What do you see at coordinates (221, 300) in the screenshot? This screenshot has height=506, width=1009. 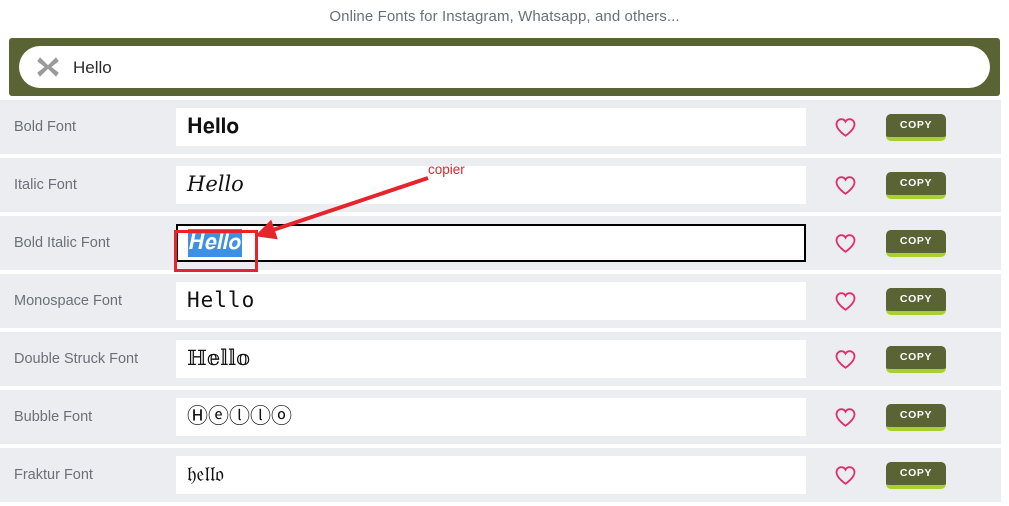 I see `font-output-text: 𝙷𝚎𝚕𝚕𝚘` at bounding box center [221, 300].